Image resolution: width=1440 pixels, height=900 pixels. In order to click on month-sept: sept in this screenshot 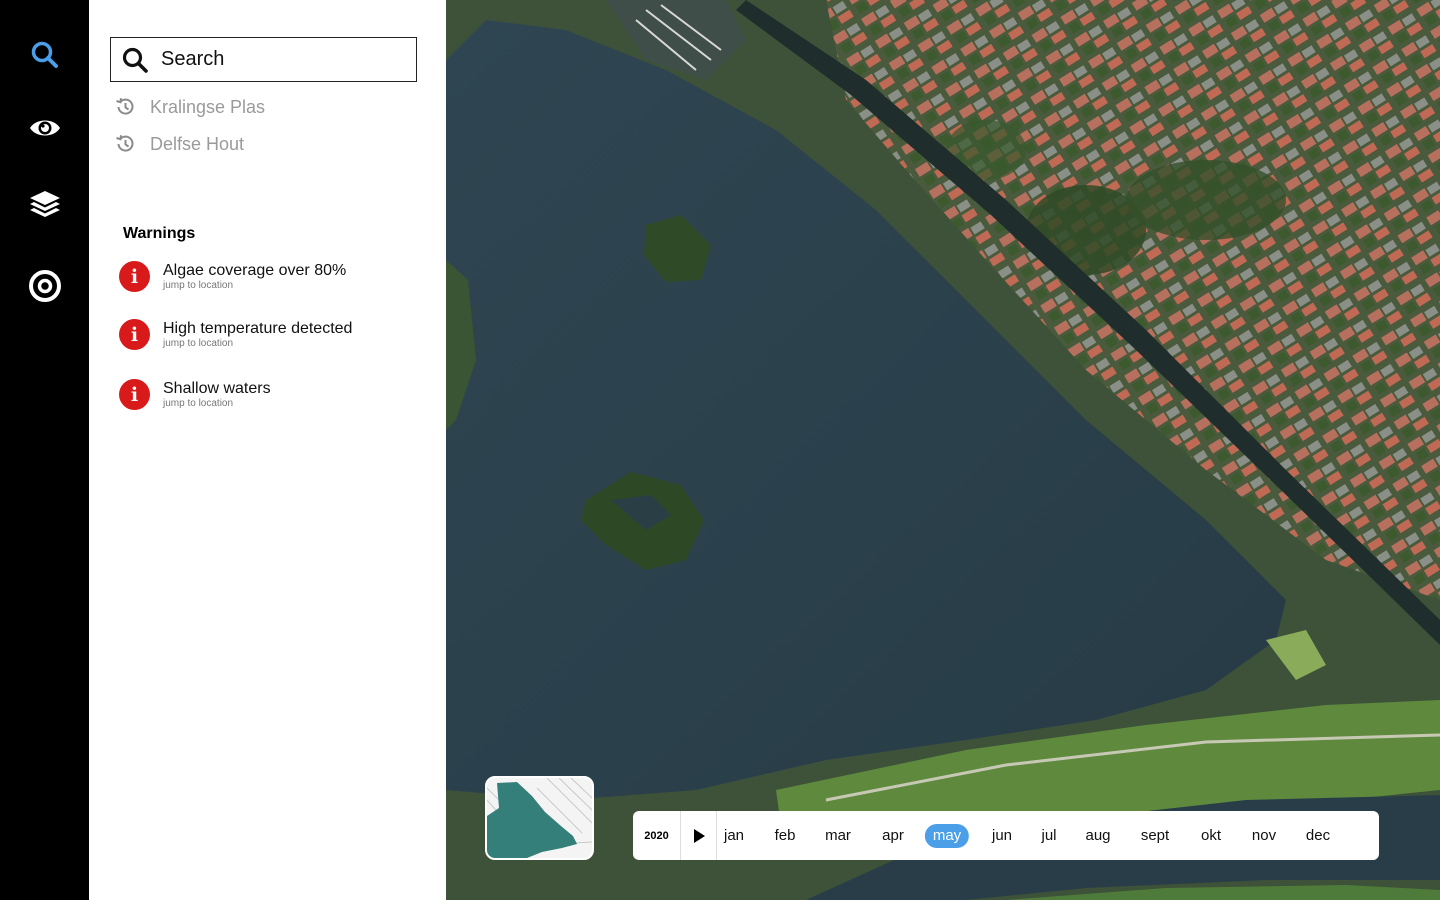, I will do `click(1155, 836)`.